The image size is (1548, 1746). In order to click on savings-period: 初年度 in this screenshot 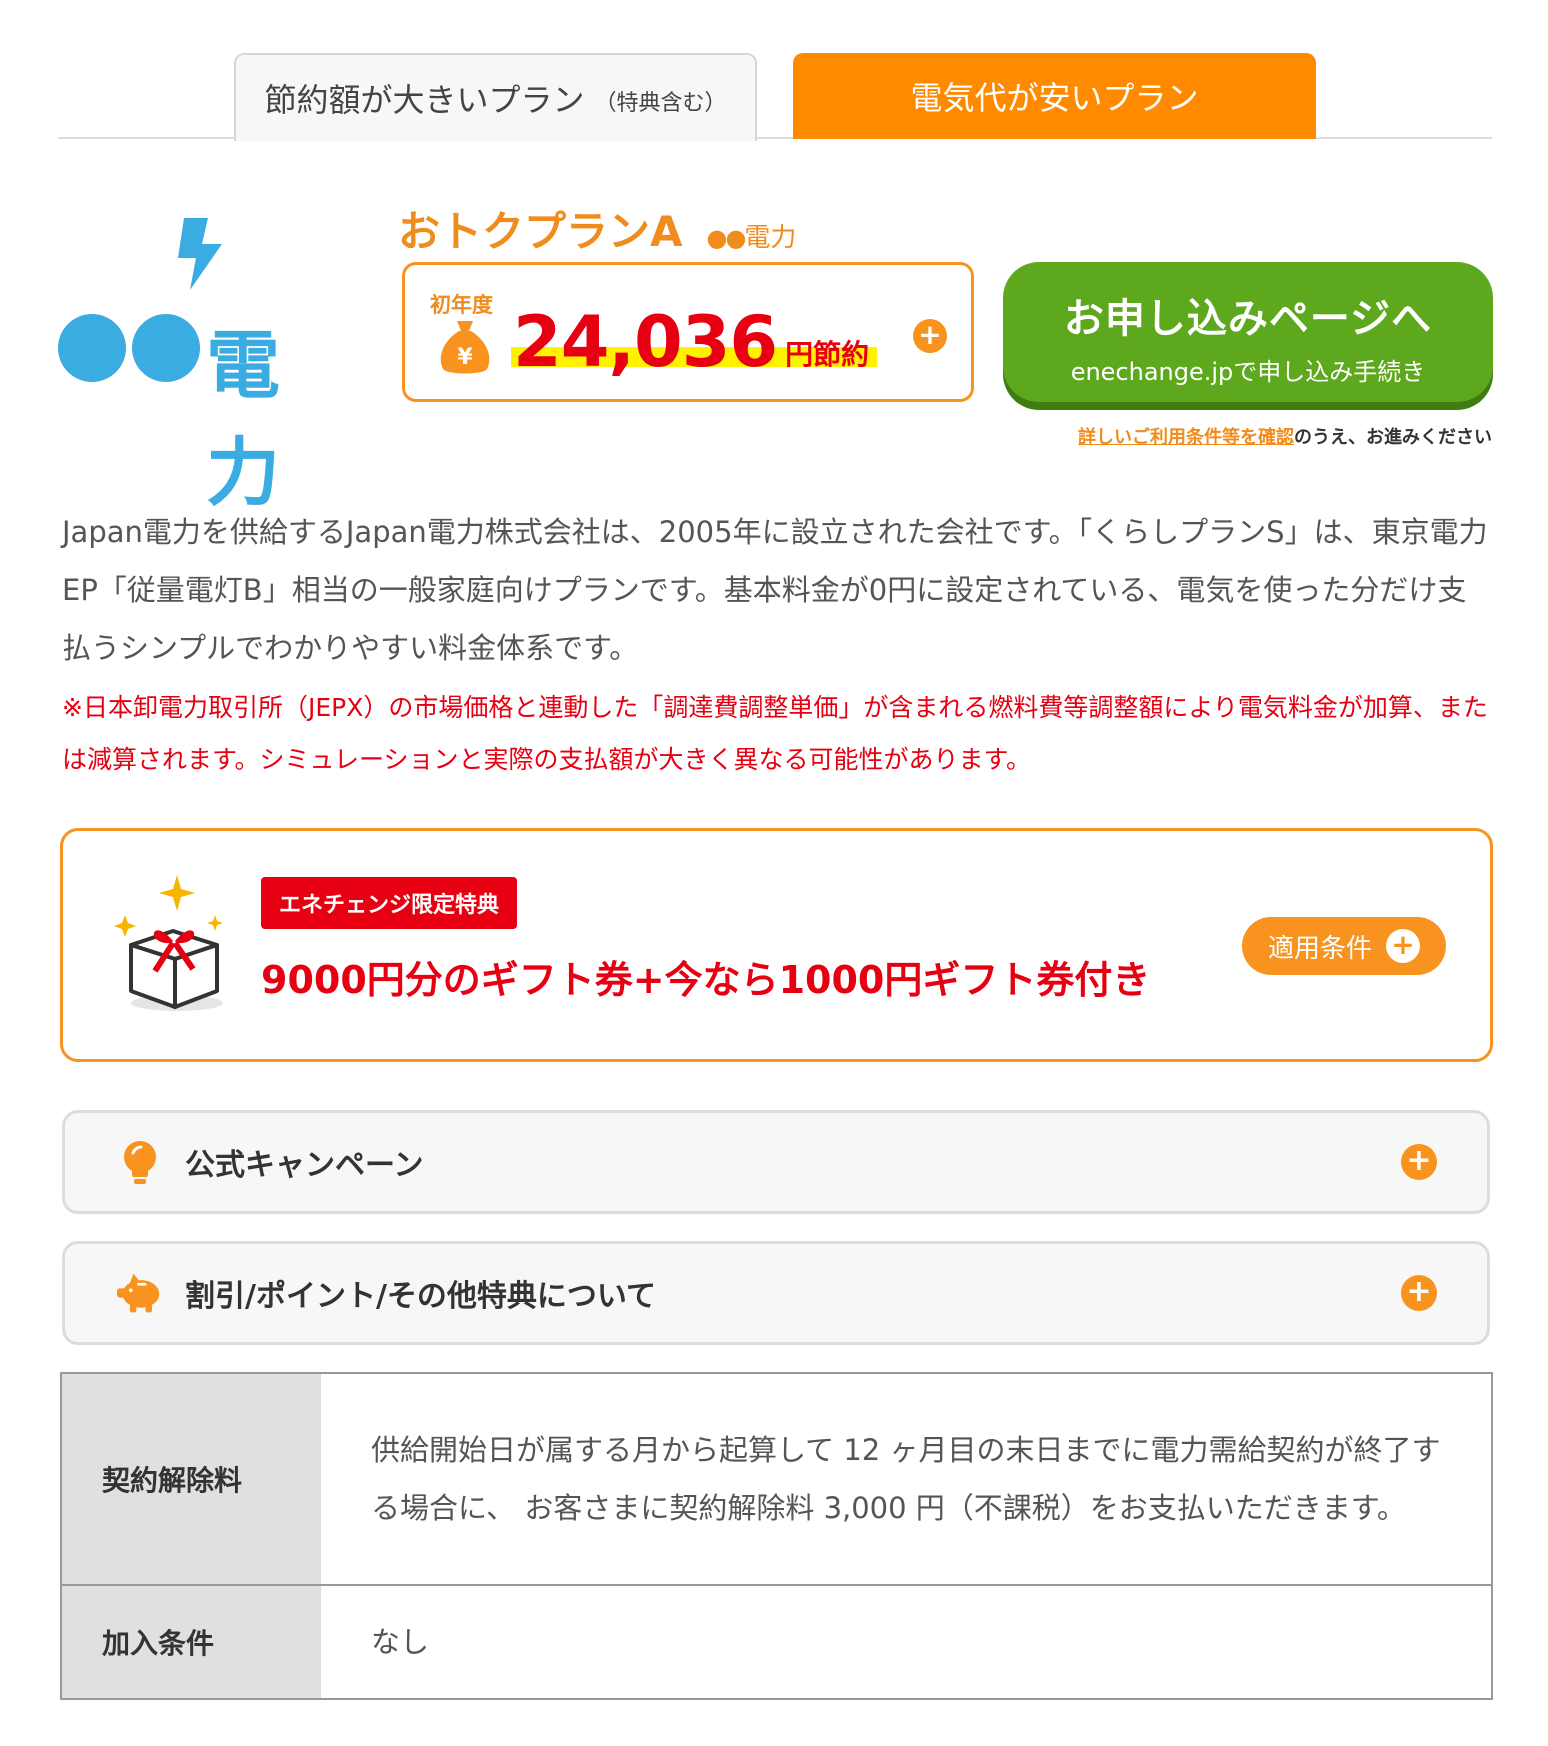, I will do `click(461, 305)`.